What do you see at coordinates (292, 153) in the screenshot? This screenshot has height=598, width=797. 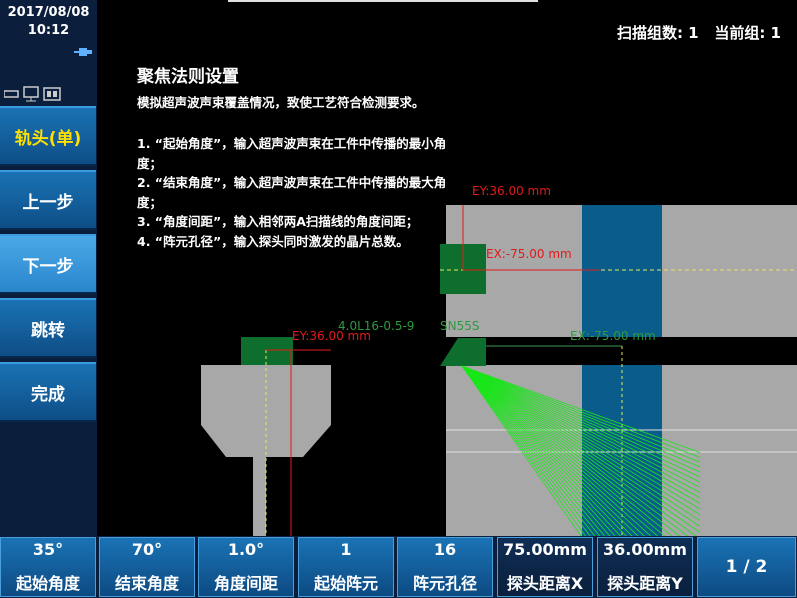 I see `instruction-item: 1. “起始角度”，输入超声波声束在工件中传播的最小角度；` at bounding box center [292, 153].